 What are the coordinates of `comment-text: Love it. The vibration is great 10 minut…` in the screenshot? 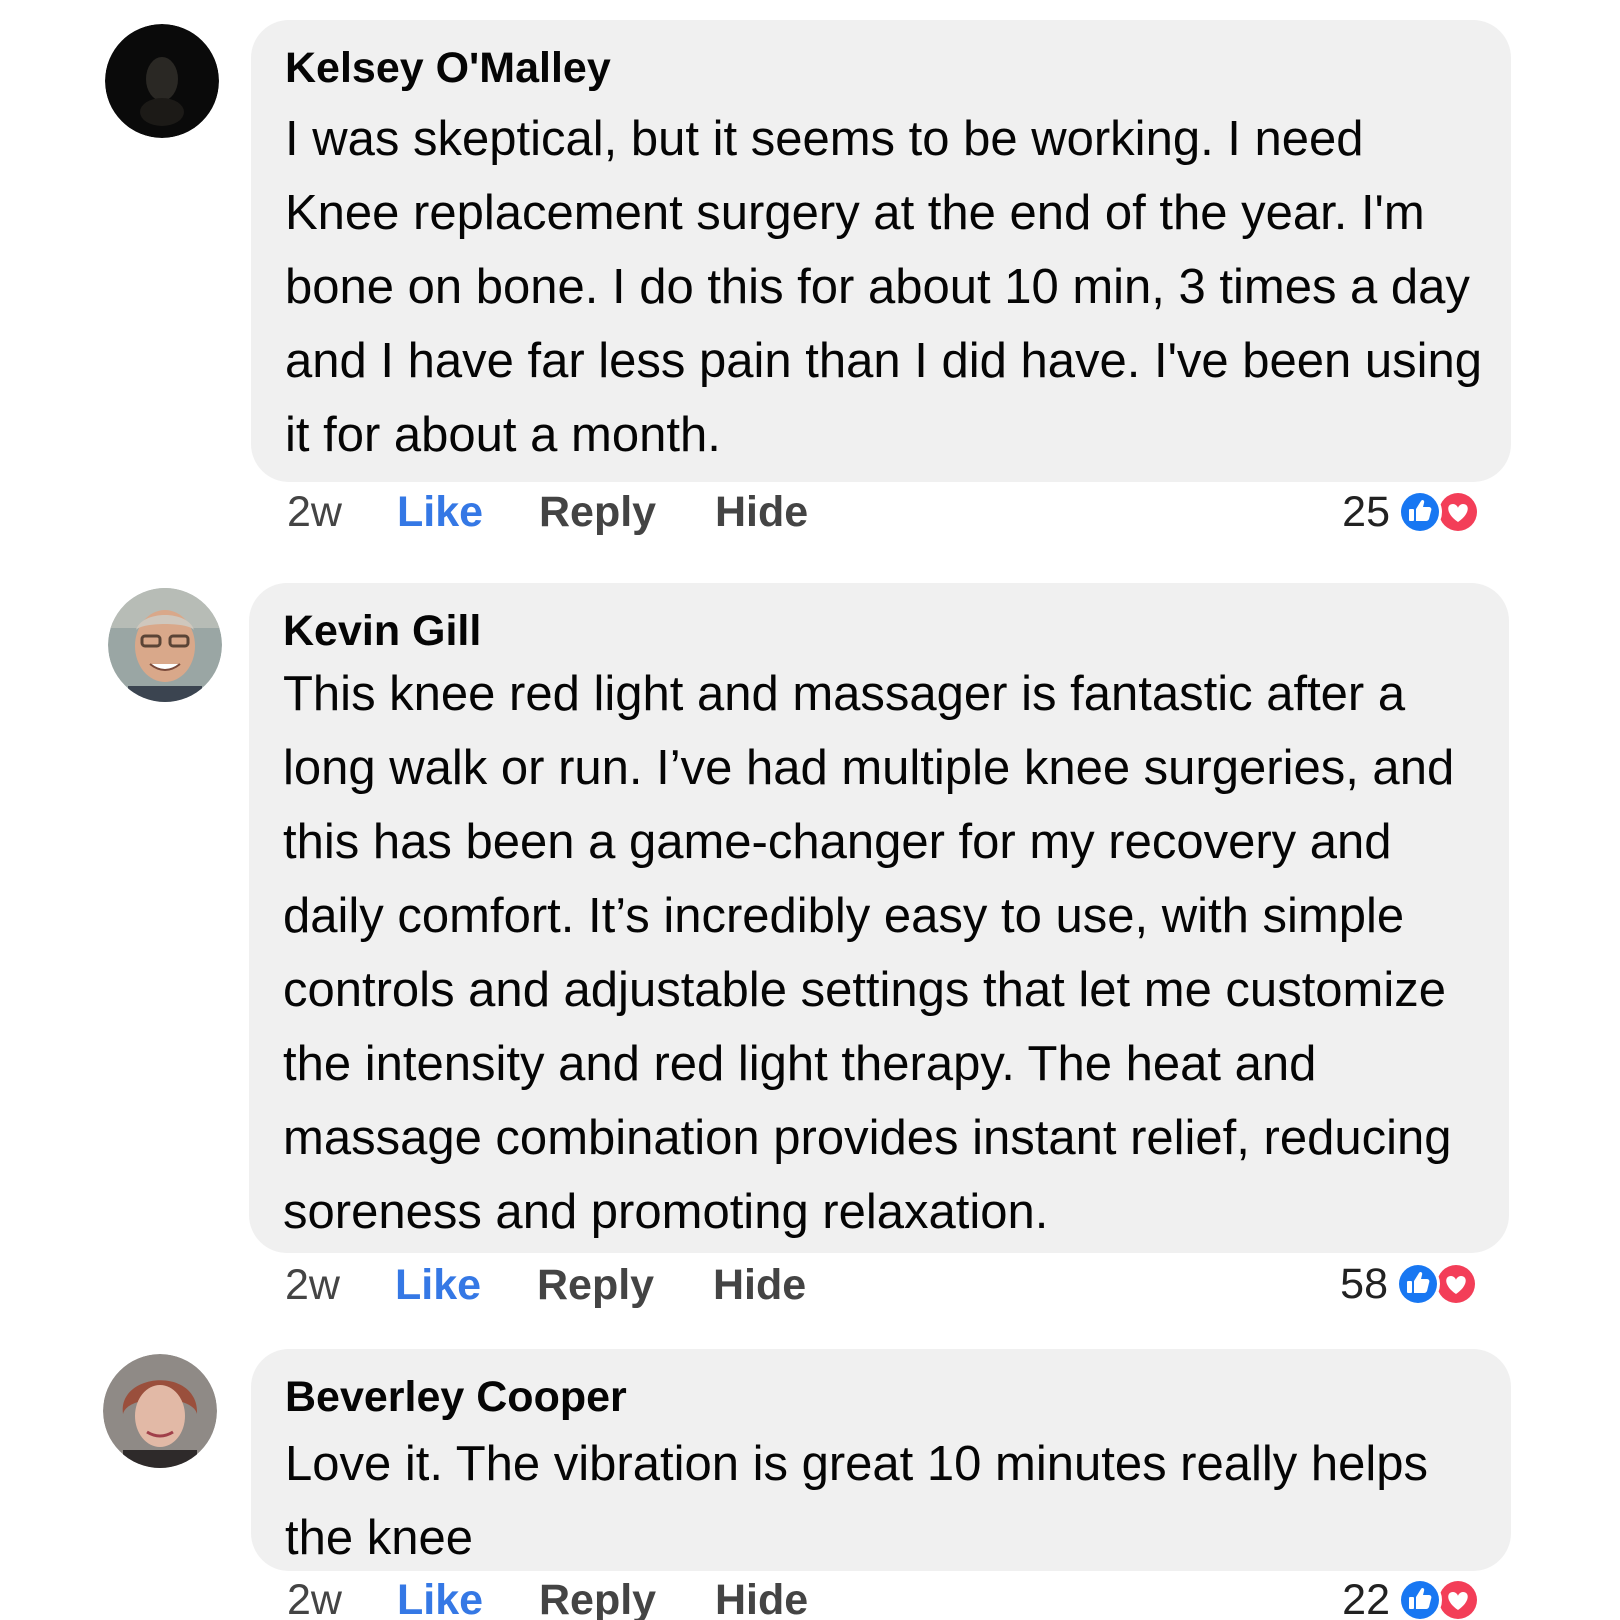 It's located at (857, 1501).